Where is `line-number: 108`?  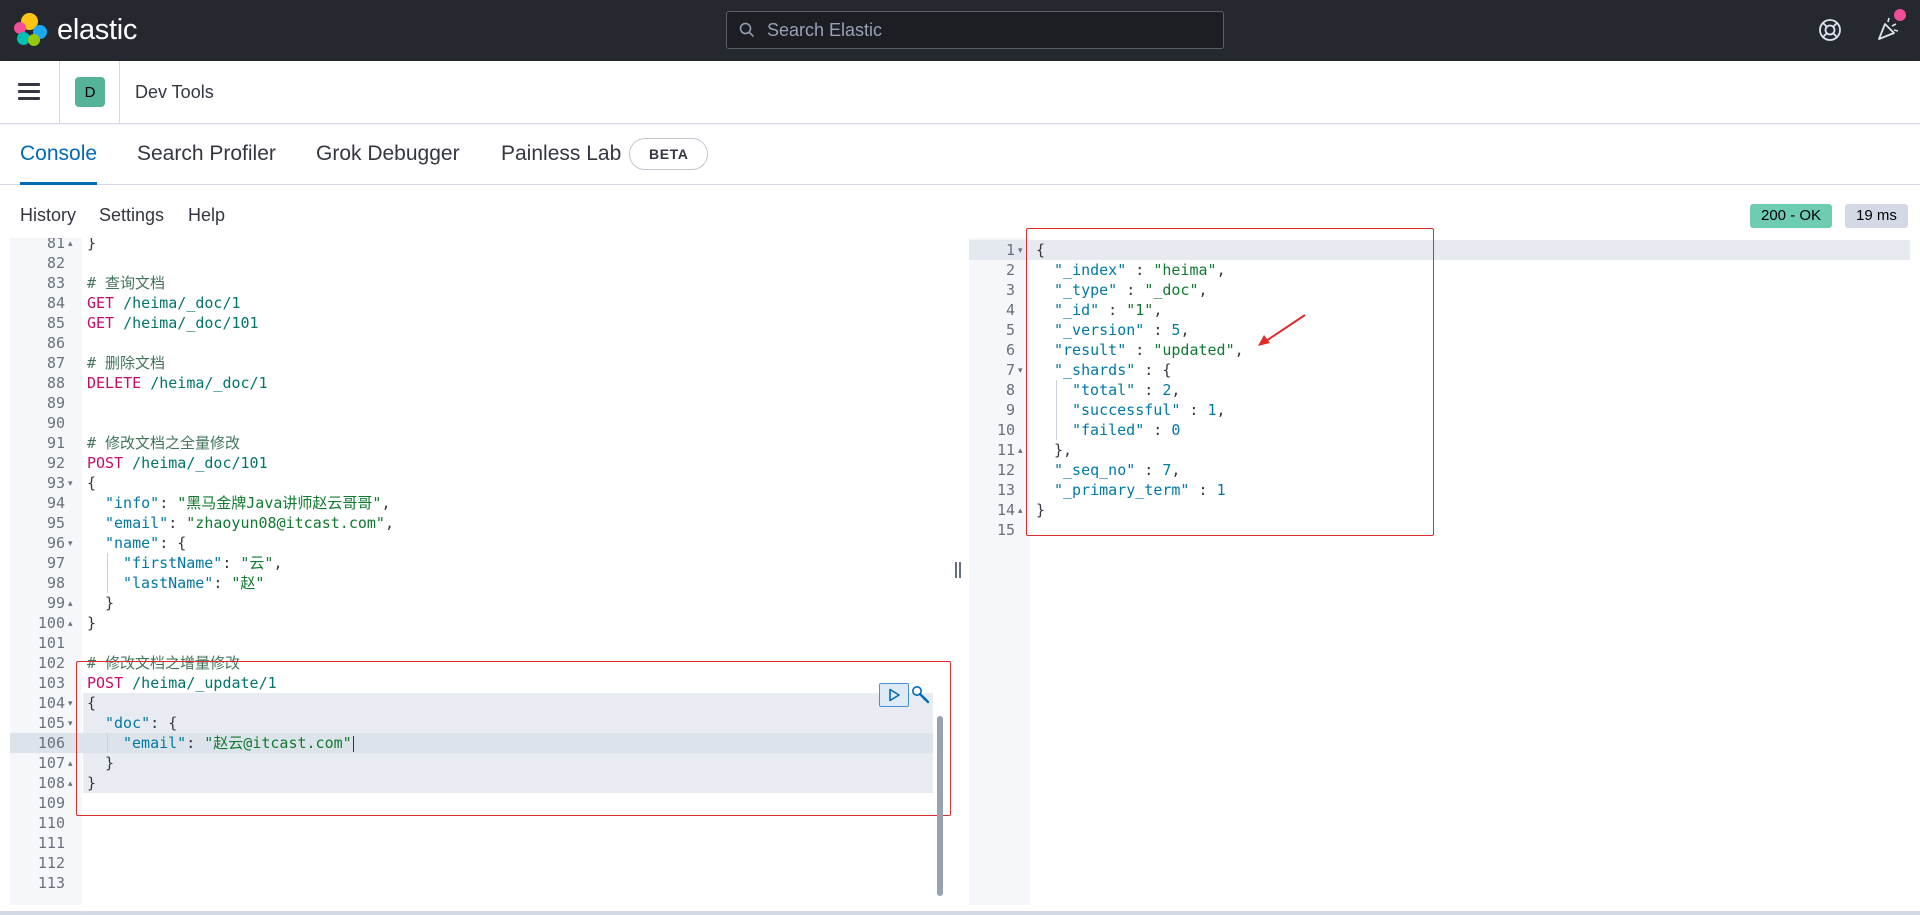
line-number: 108 is located at coordinates (51, 783).